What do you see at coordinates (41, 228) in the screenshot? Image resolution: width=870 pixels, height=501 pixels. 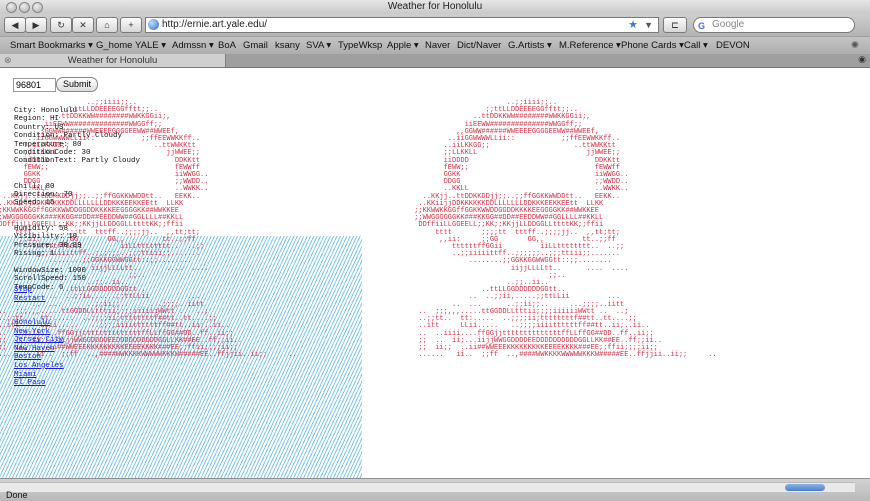 I see `weather-line: Humidity: 58` at bounding box center [41, 228].